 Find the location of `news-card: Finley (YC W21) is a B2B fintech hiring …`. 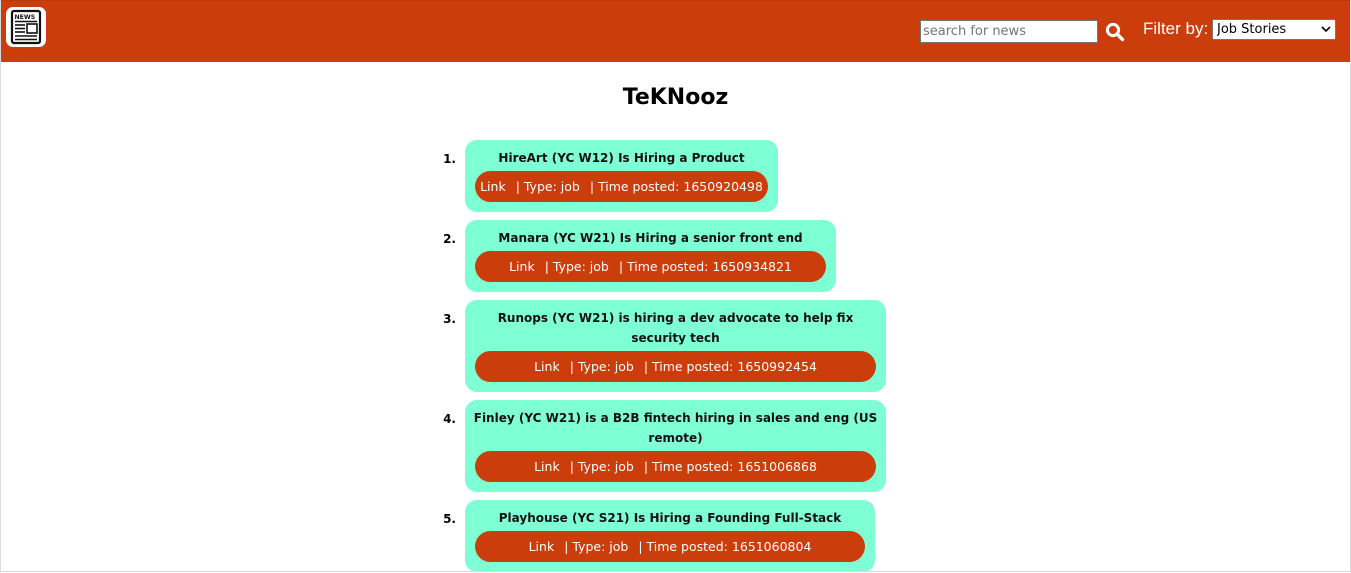

news-card: Finley (YC W21) is a B2B fintech hiring … is located at coordinates (675, 446).